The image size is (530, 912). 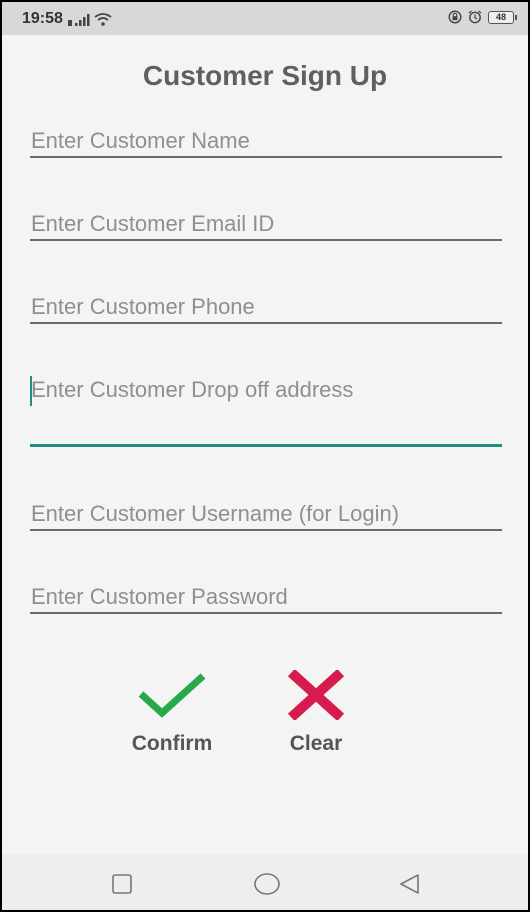 I want to click on battery-icon: 48, so click(x=502, y=17).